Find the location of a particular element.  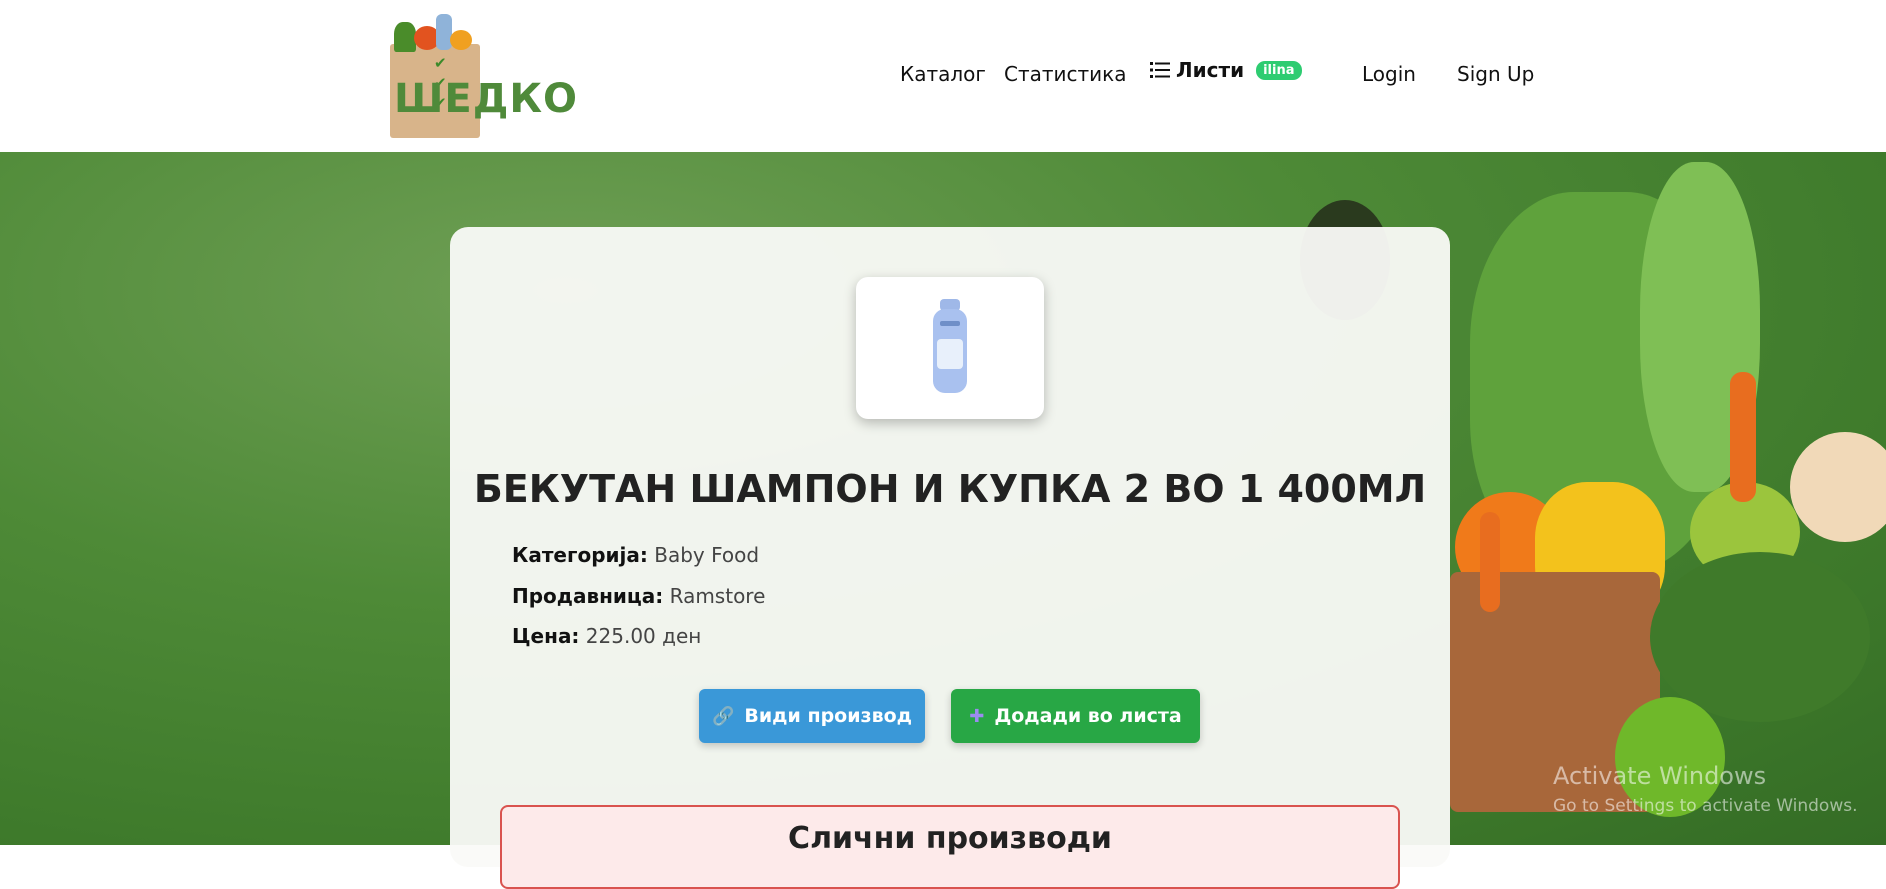

user-badge: ilina is located at coordinates (1279, 70).